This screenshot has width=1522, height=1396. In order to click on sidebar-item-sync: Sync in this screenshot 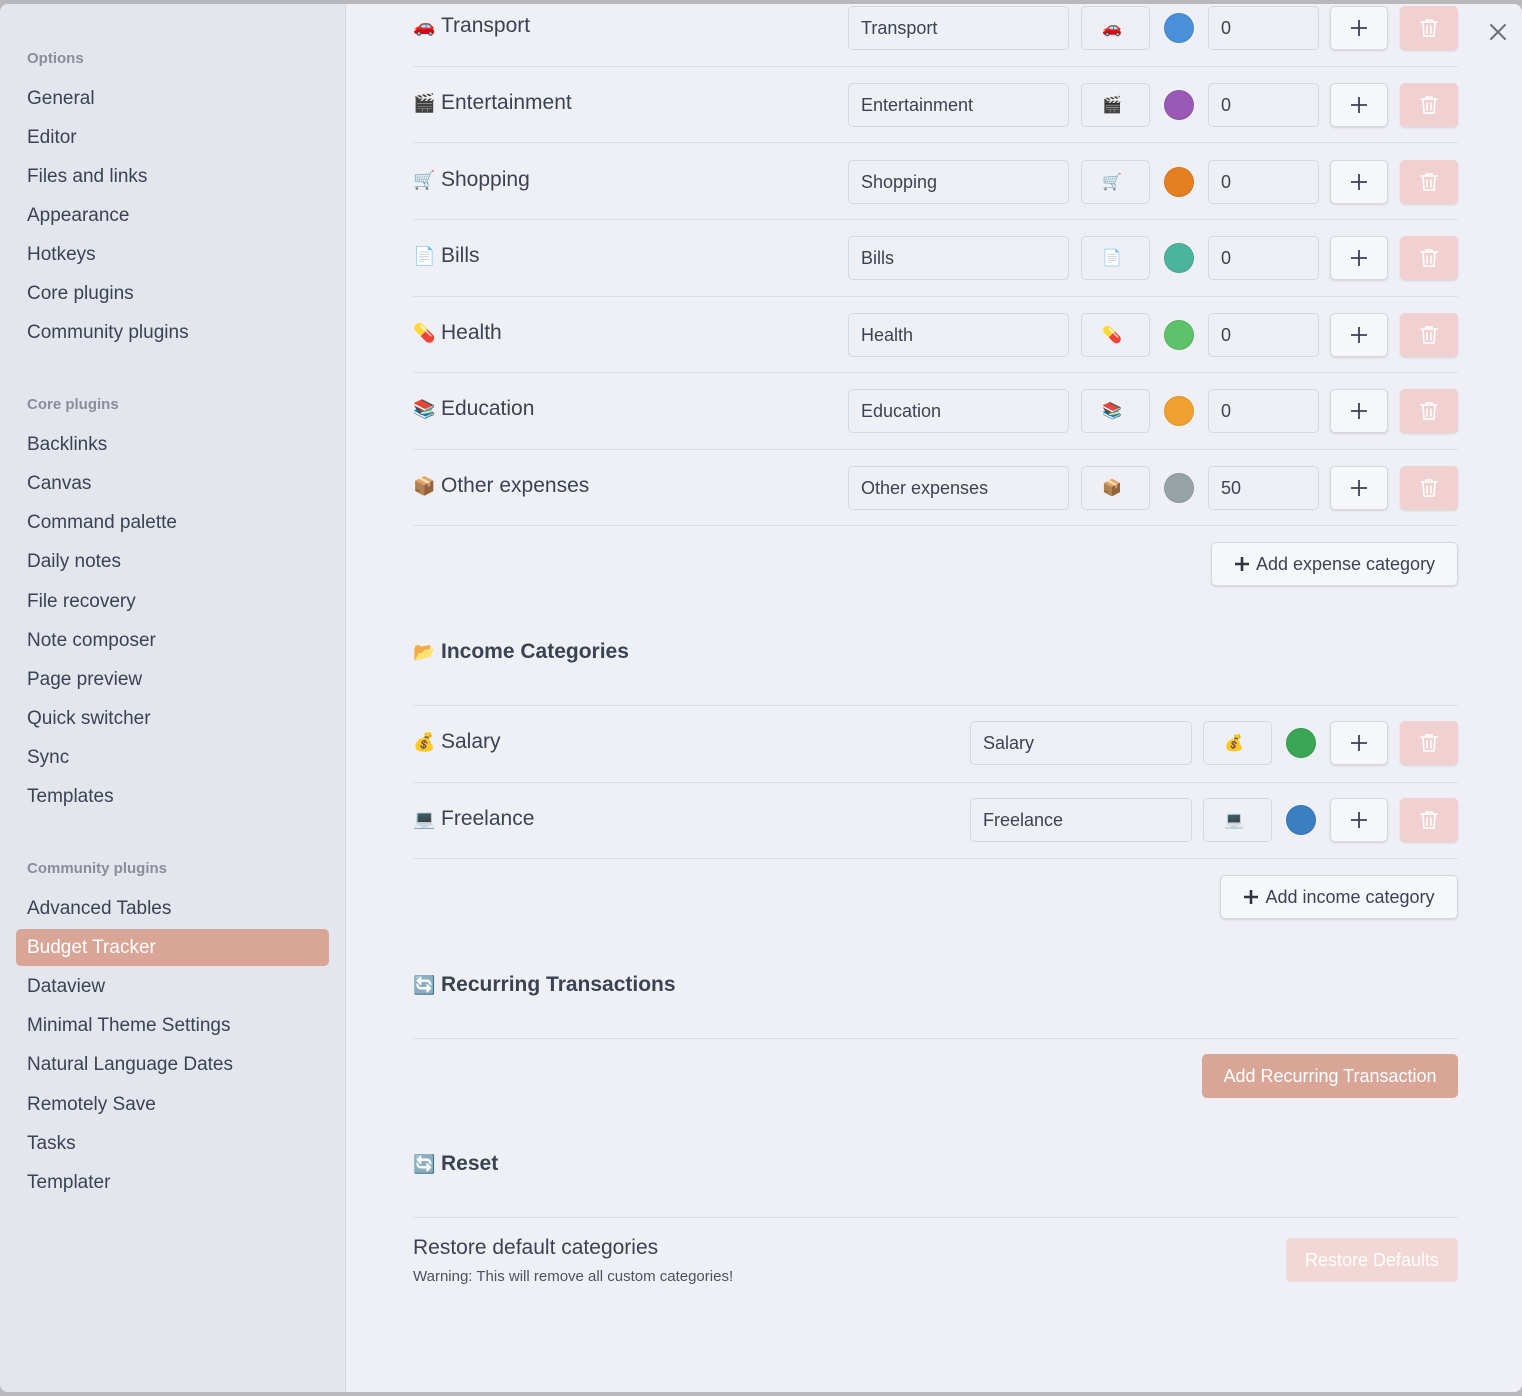, I will do `click(172, 757)`.